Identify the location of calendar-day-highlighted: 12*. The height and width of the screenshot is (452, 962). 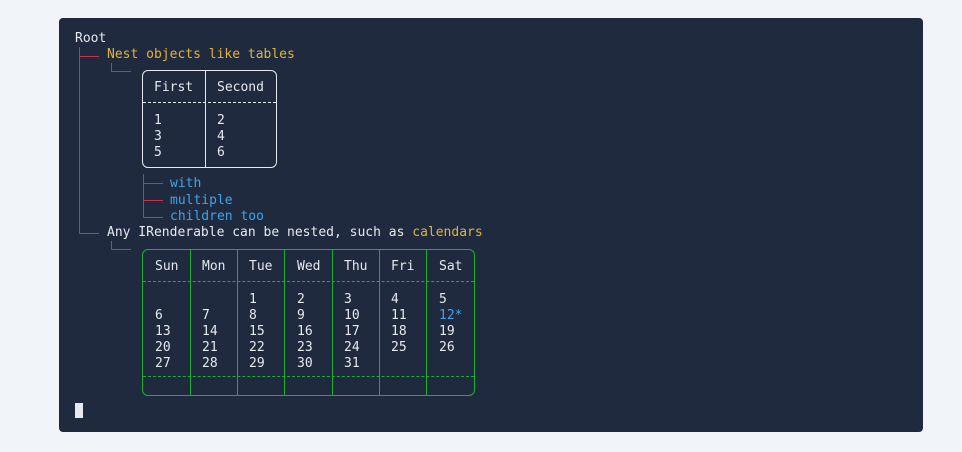
(451, 315).